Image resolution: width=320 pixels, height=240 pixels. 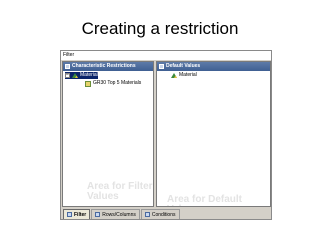 I want to click on characteristic-restrictions-header: Characteristic Restrictions, so click(x=108, y=66).